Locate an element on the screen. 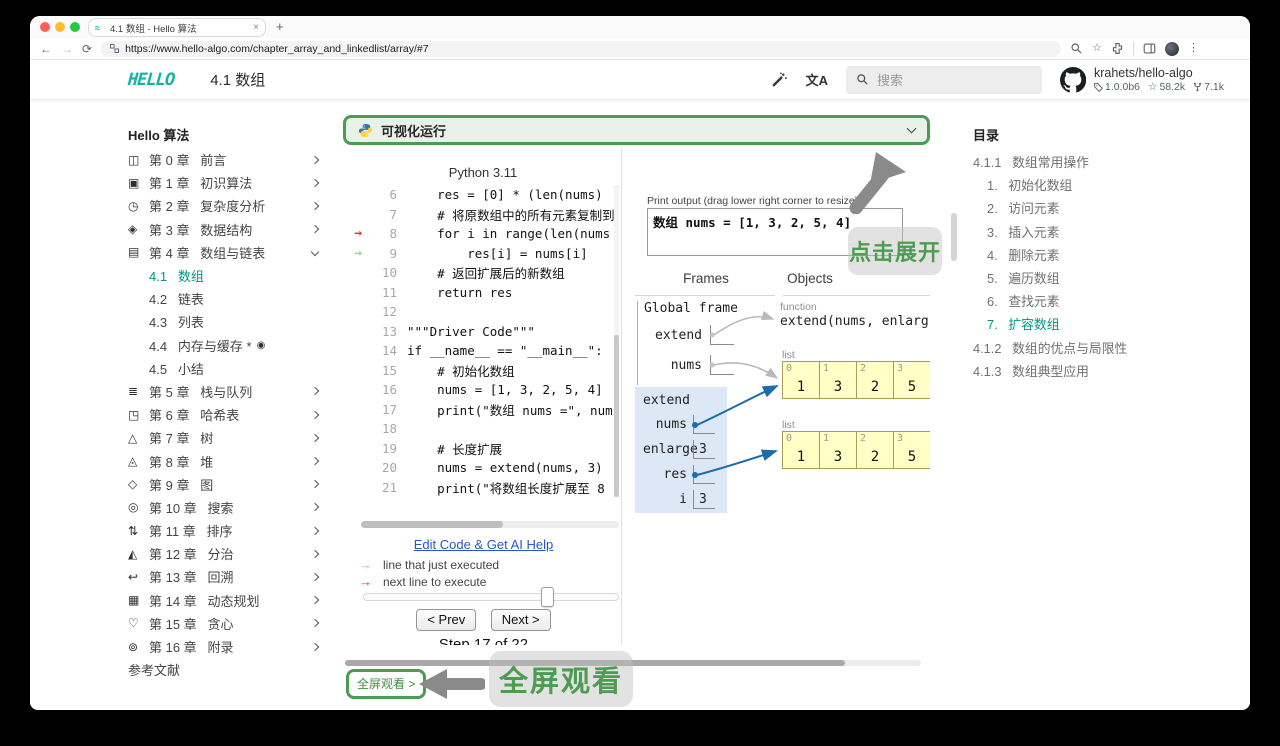  prev-button: < Prev is located at coordinates (446, 620).